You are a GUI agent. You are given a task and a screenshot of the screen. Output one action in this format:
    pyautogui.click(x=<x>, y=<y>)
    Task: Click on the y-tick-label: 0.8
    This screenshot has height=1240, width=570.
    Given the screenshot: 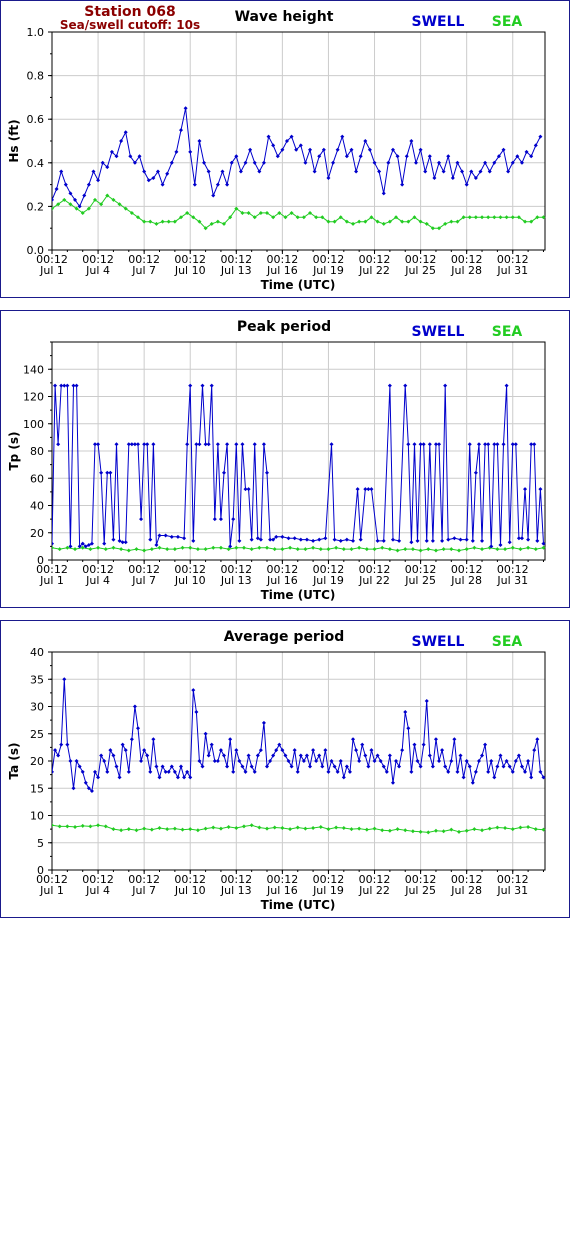 What is the action you would take?
    pyautogui.click(x=36, y=76)
    